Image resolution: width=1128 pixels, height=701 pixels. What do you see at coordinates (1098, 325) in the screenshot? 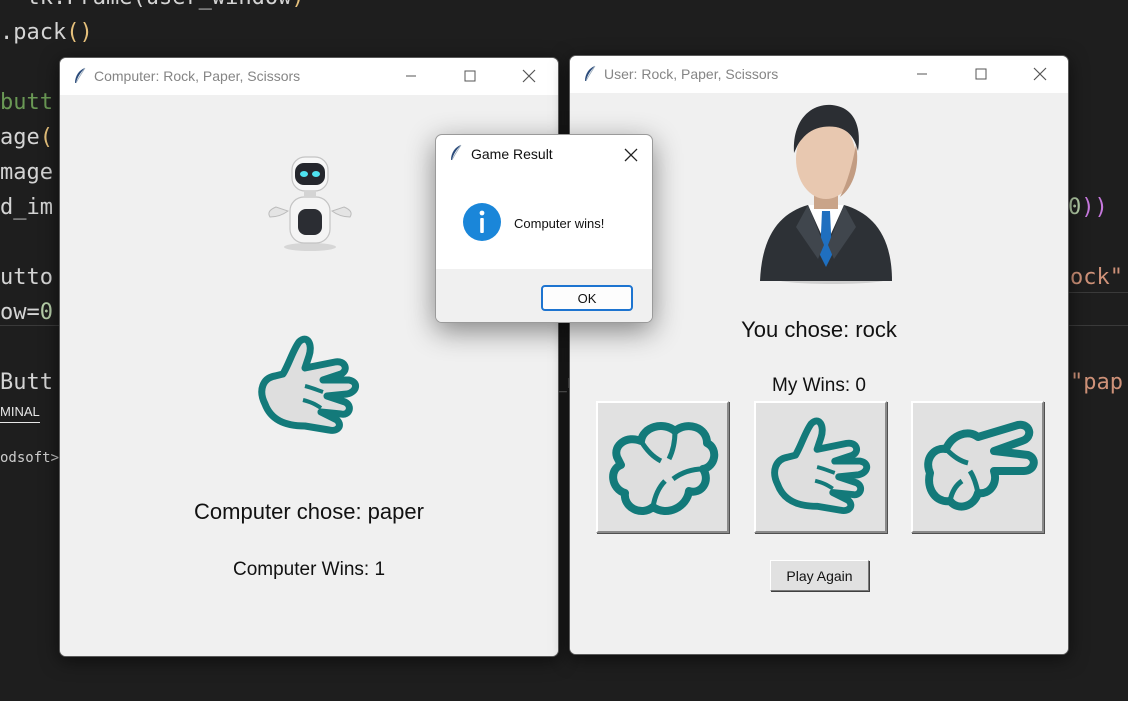
I see `editor-divider-right` at bounding box center [1098, 325].